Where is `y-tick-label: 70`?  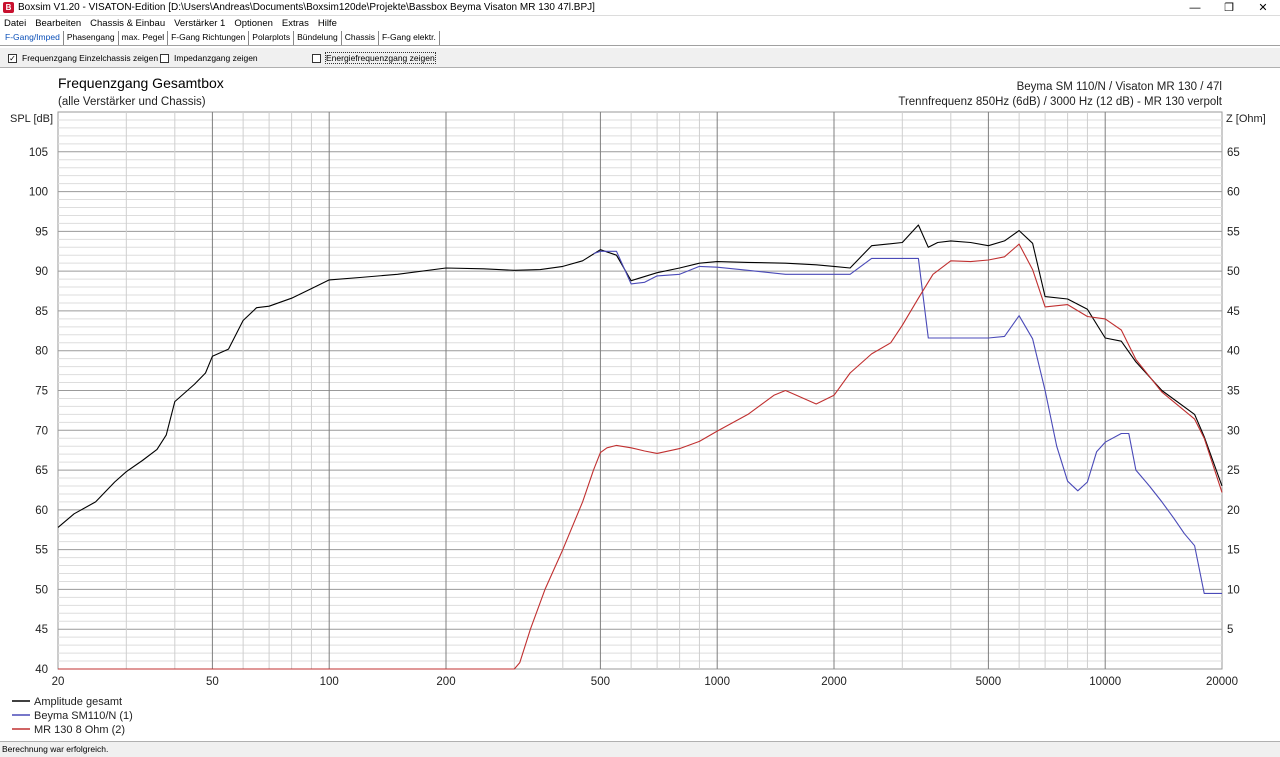 y-tick-label: 70 is located at coordinates (41, 431).